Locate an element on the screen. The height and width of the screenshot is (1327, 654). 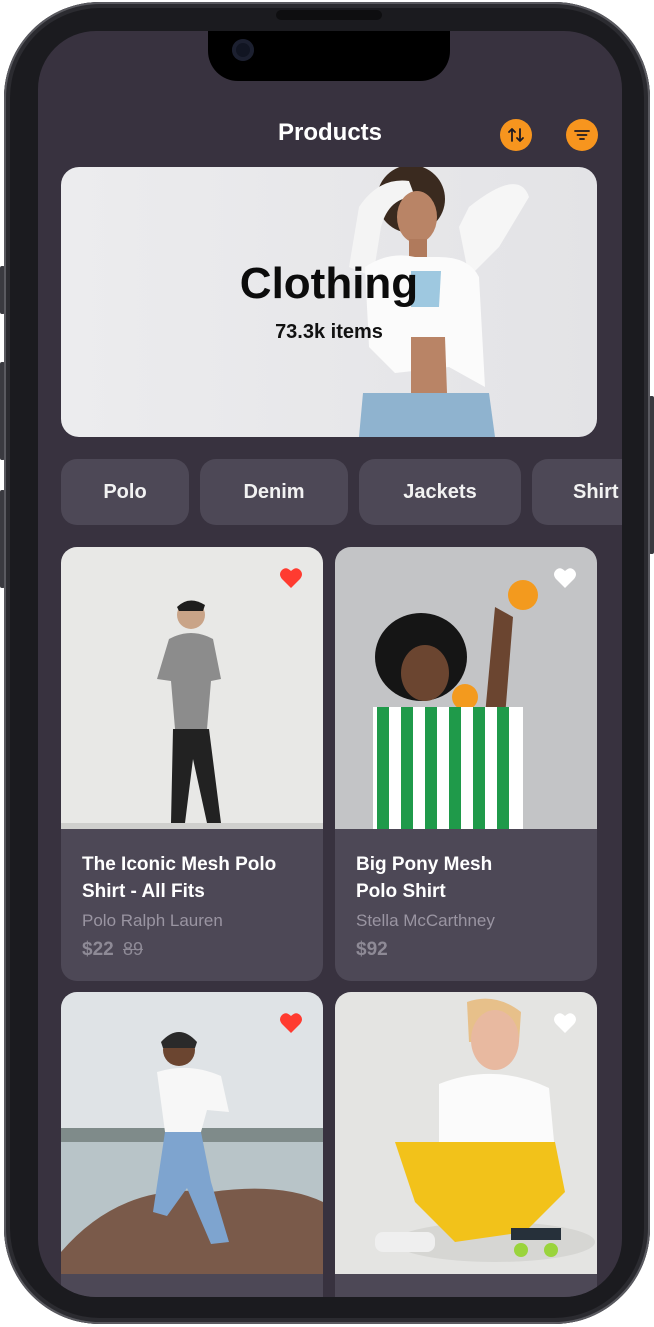
hero-title: Clothing is located at coordinates (329, 283).